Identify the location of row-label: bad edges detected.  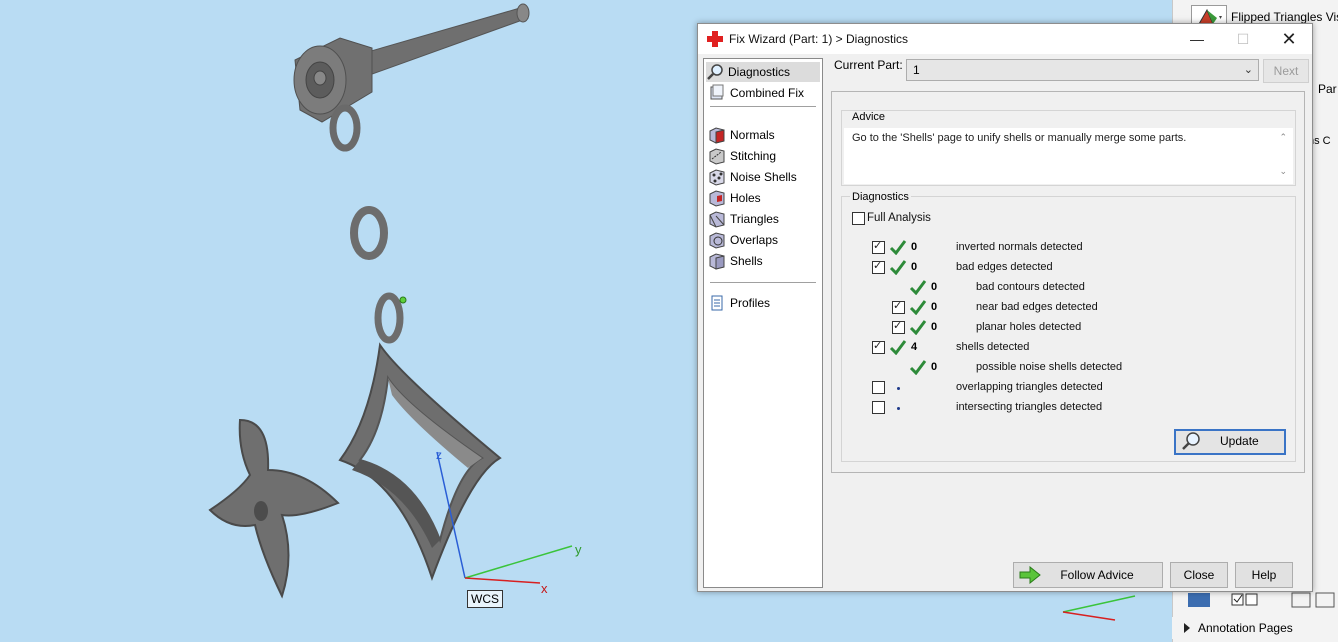
(1004, 267).